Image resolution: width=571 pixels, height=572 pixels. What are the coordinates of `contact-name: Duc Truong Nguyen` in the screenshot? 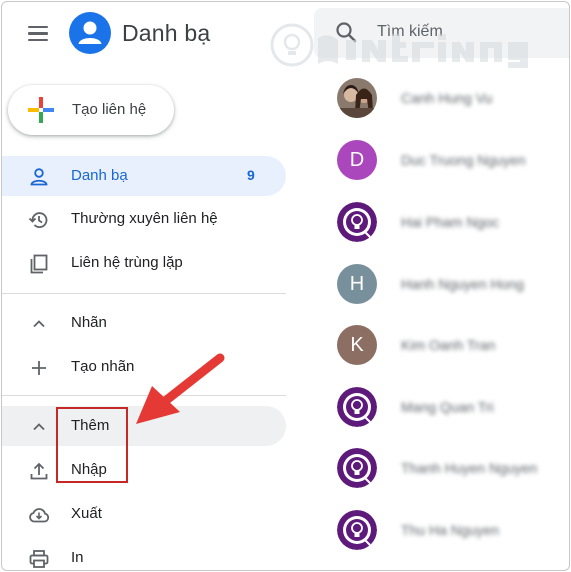 It's located at (463, 160).